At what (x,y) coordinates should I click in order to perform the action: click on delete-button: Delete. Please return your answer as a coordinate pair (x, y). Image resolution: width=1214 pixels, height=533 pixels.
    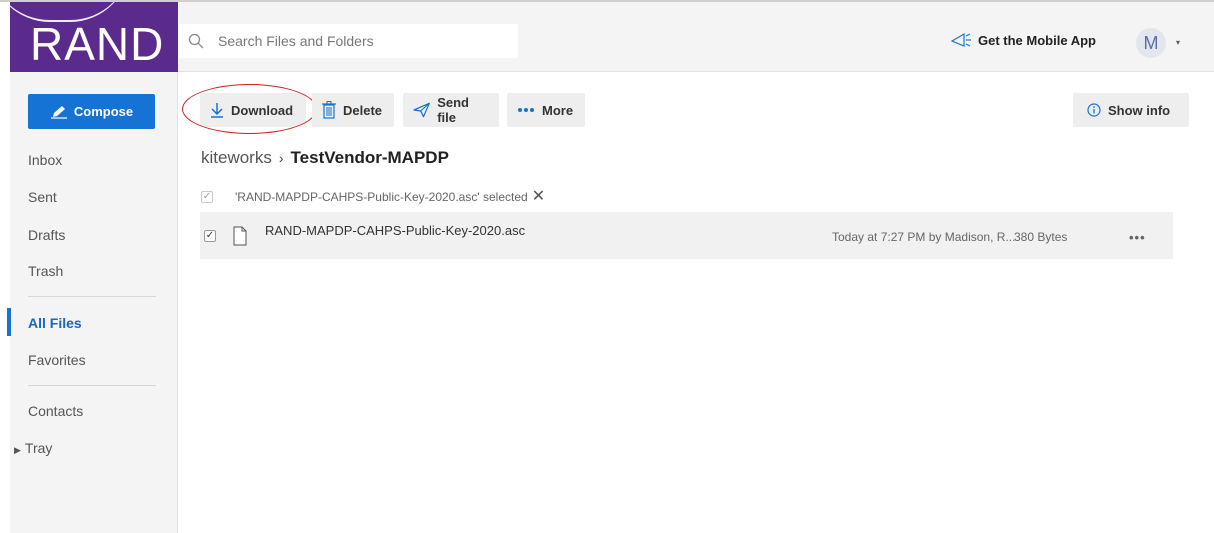
    Looking at the image, I should click on (353, 110).